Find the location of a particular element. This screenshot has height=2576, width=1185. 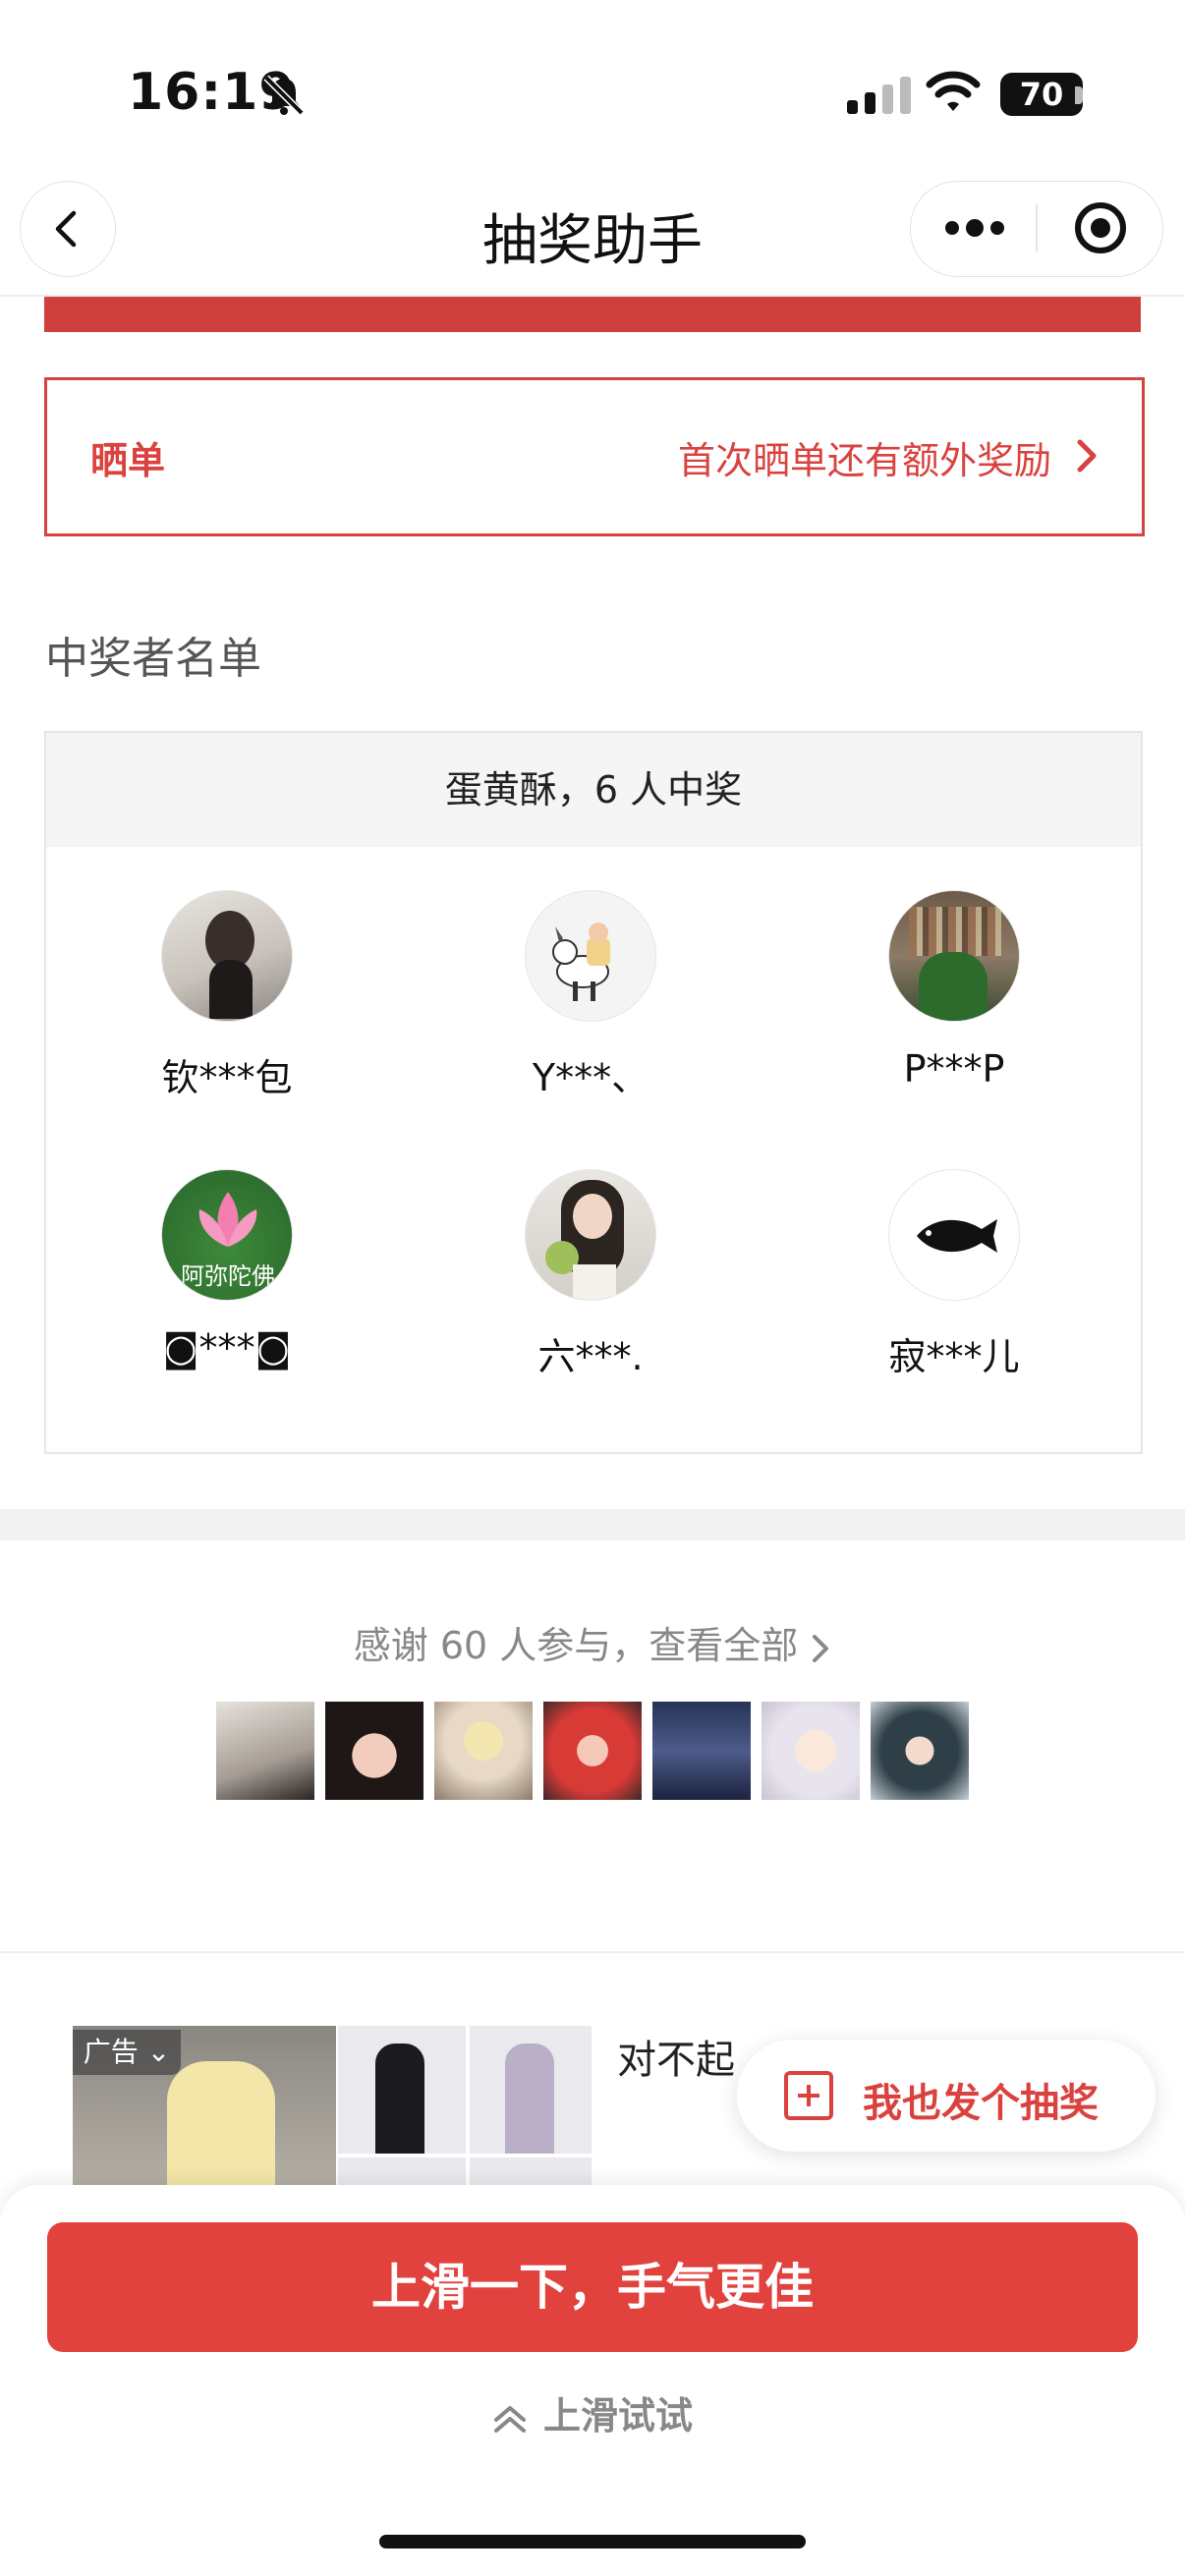

avatar: 阿弥陀佛 is located at coordinates (227, 1235).